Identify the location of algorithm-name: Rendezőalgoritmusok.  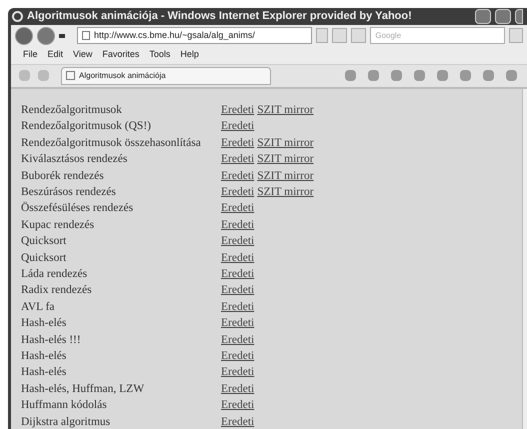
(72, 110).